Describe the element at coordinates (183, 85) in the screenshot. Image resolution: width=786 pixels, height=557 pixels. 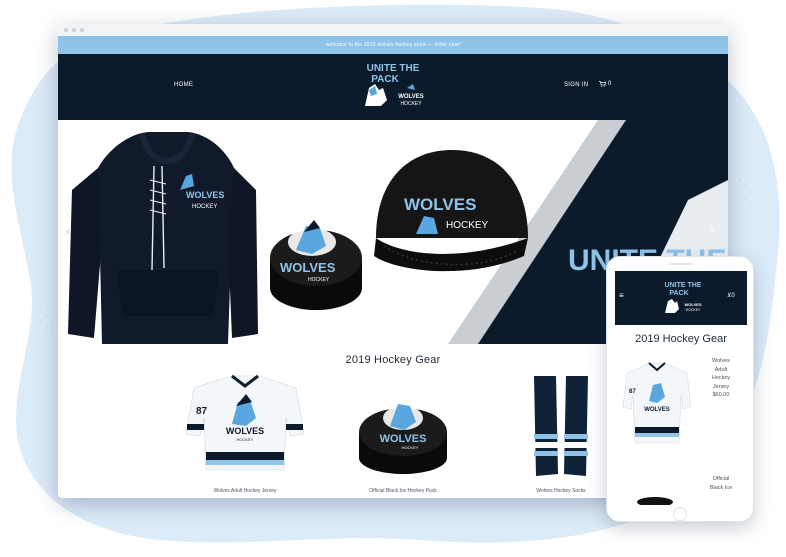
I see `nav-home-link: HOME` at that location.